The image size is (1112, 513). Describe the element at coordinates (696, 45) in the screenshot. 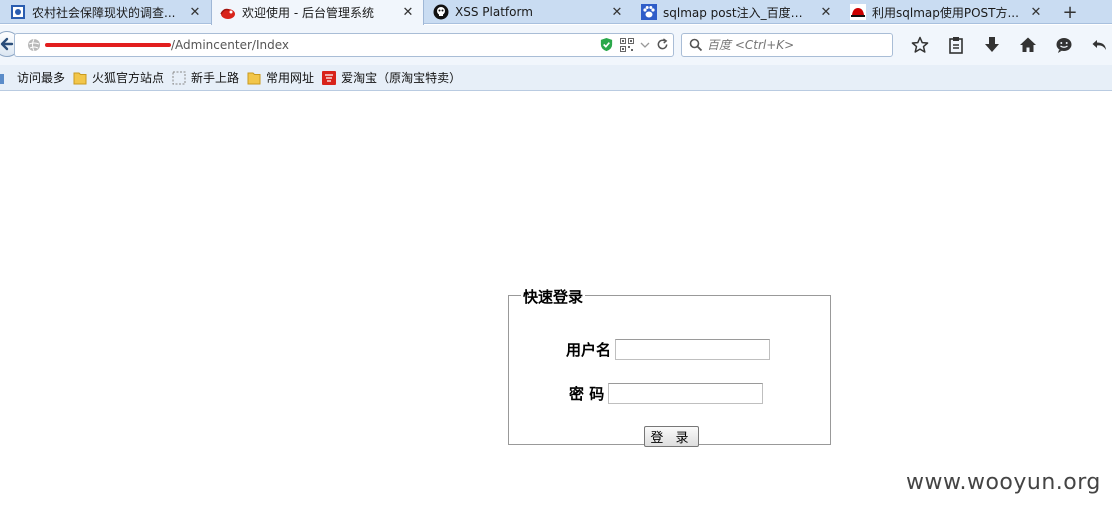

I see `search-icon` at that location.